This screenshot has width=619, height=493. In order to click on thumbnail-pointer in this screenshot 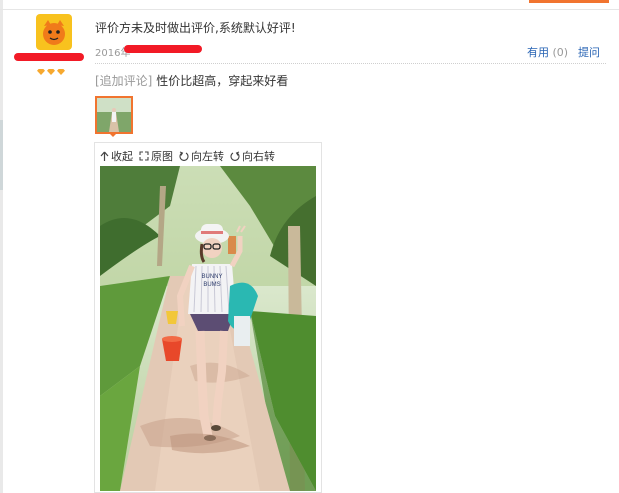, I will do `click(113, 134)`.